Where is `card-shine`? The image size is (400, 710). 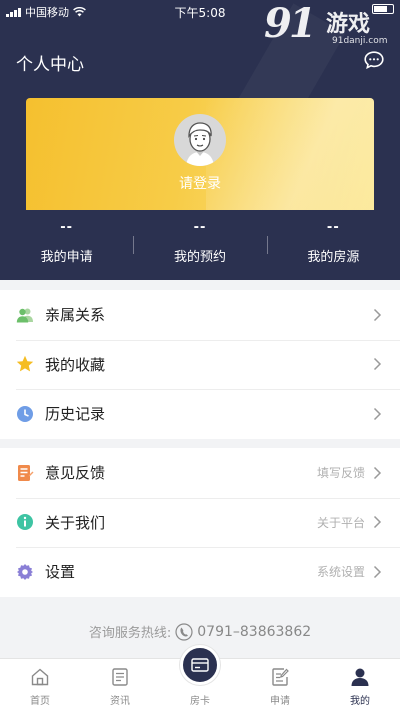 card-shine is located at coordinates (290, 154).